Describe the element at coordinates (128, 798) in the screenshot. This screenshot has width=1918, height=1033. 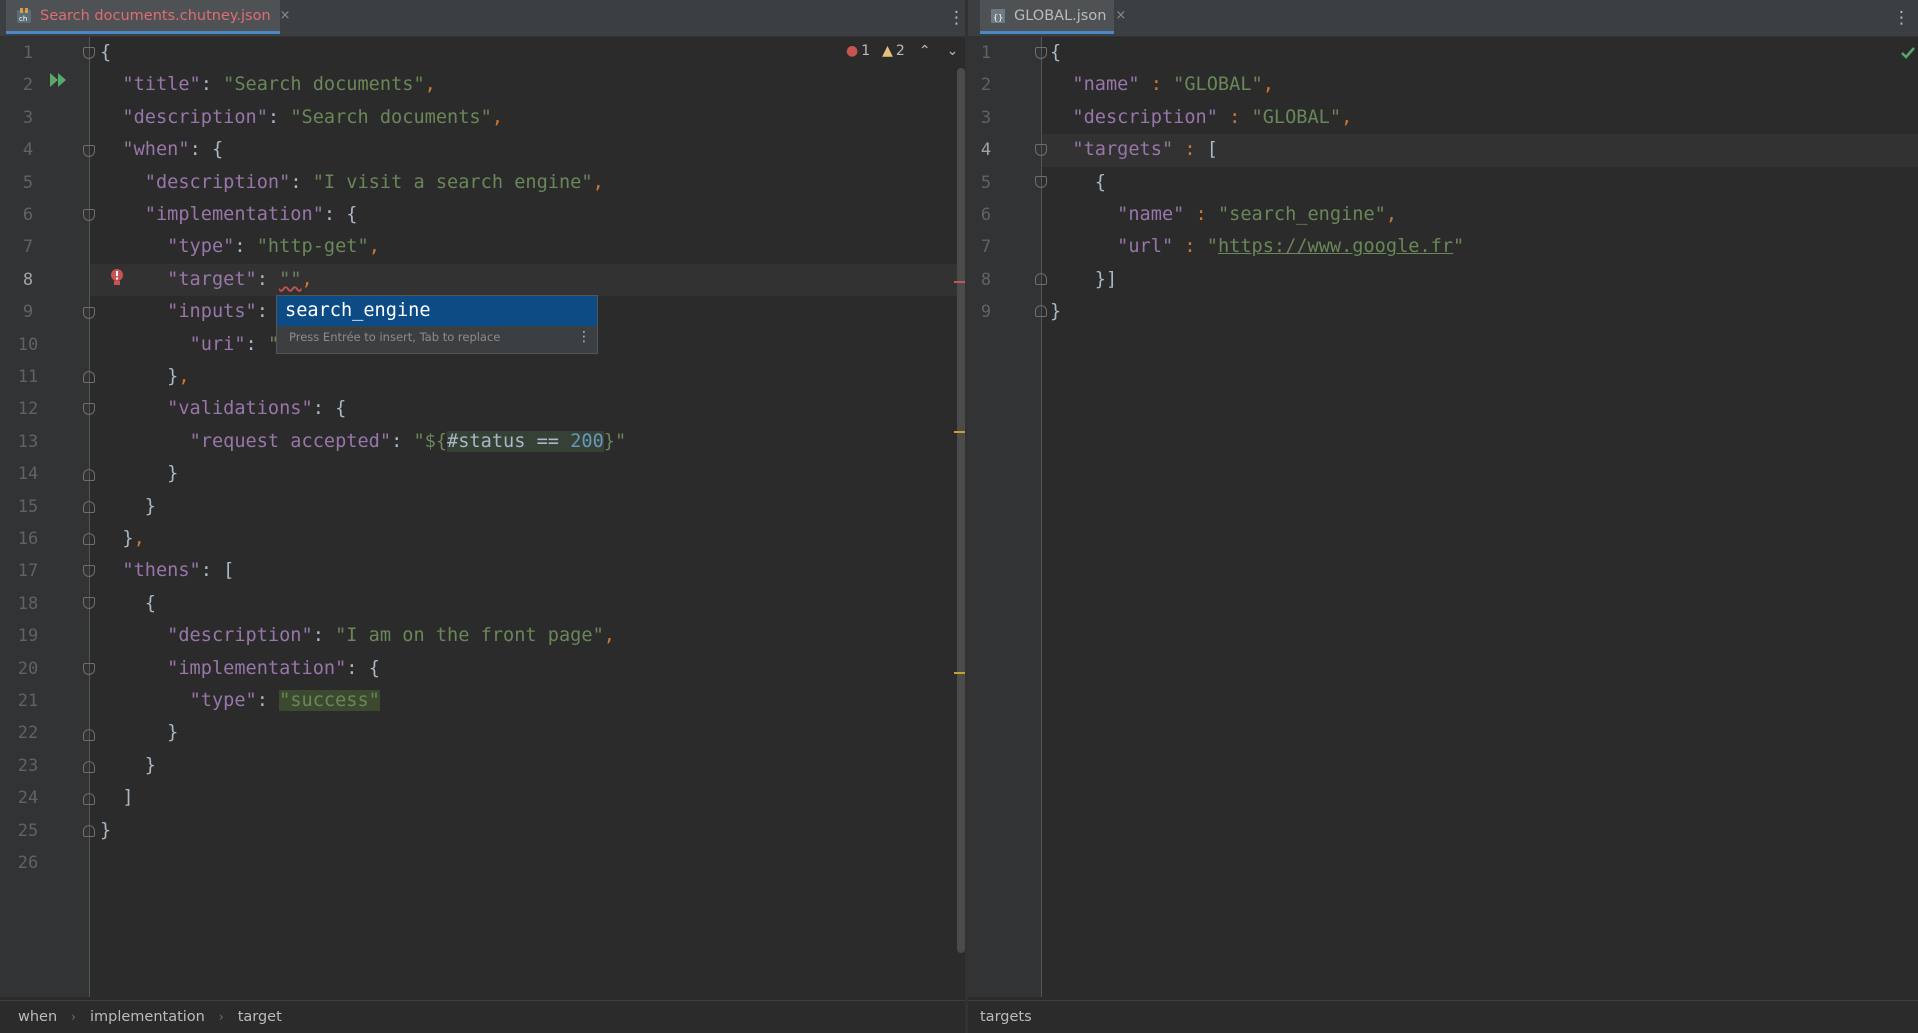
I see `code-line: ]` at that location.